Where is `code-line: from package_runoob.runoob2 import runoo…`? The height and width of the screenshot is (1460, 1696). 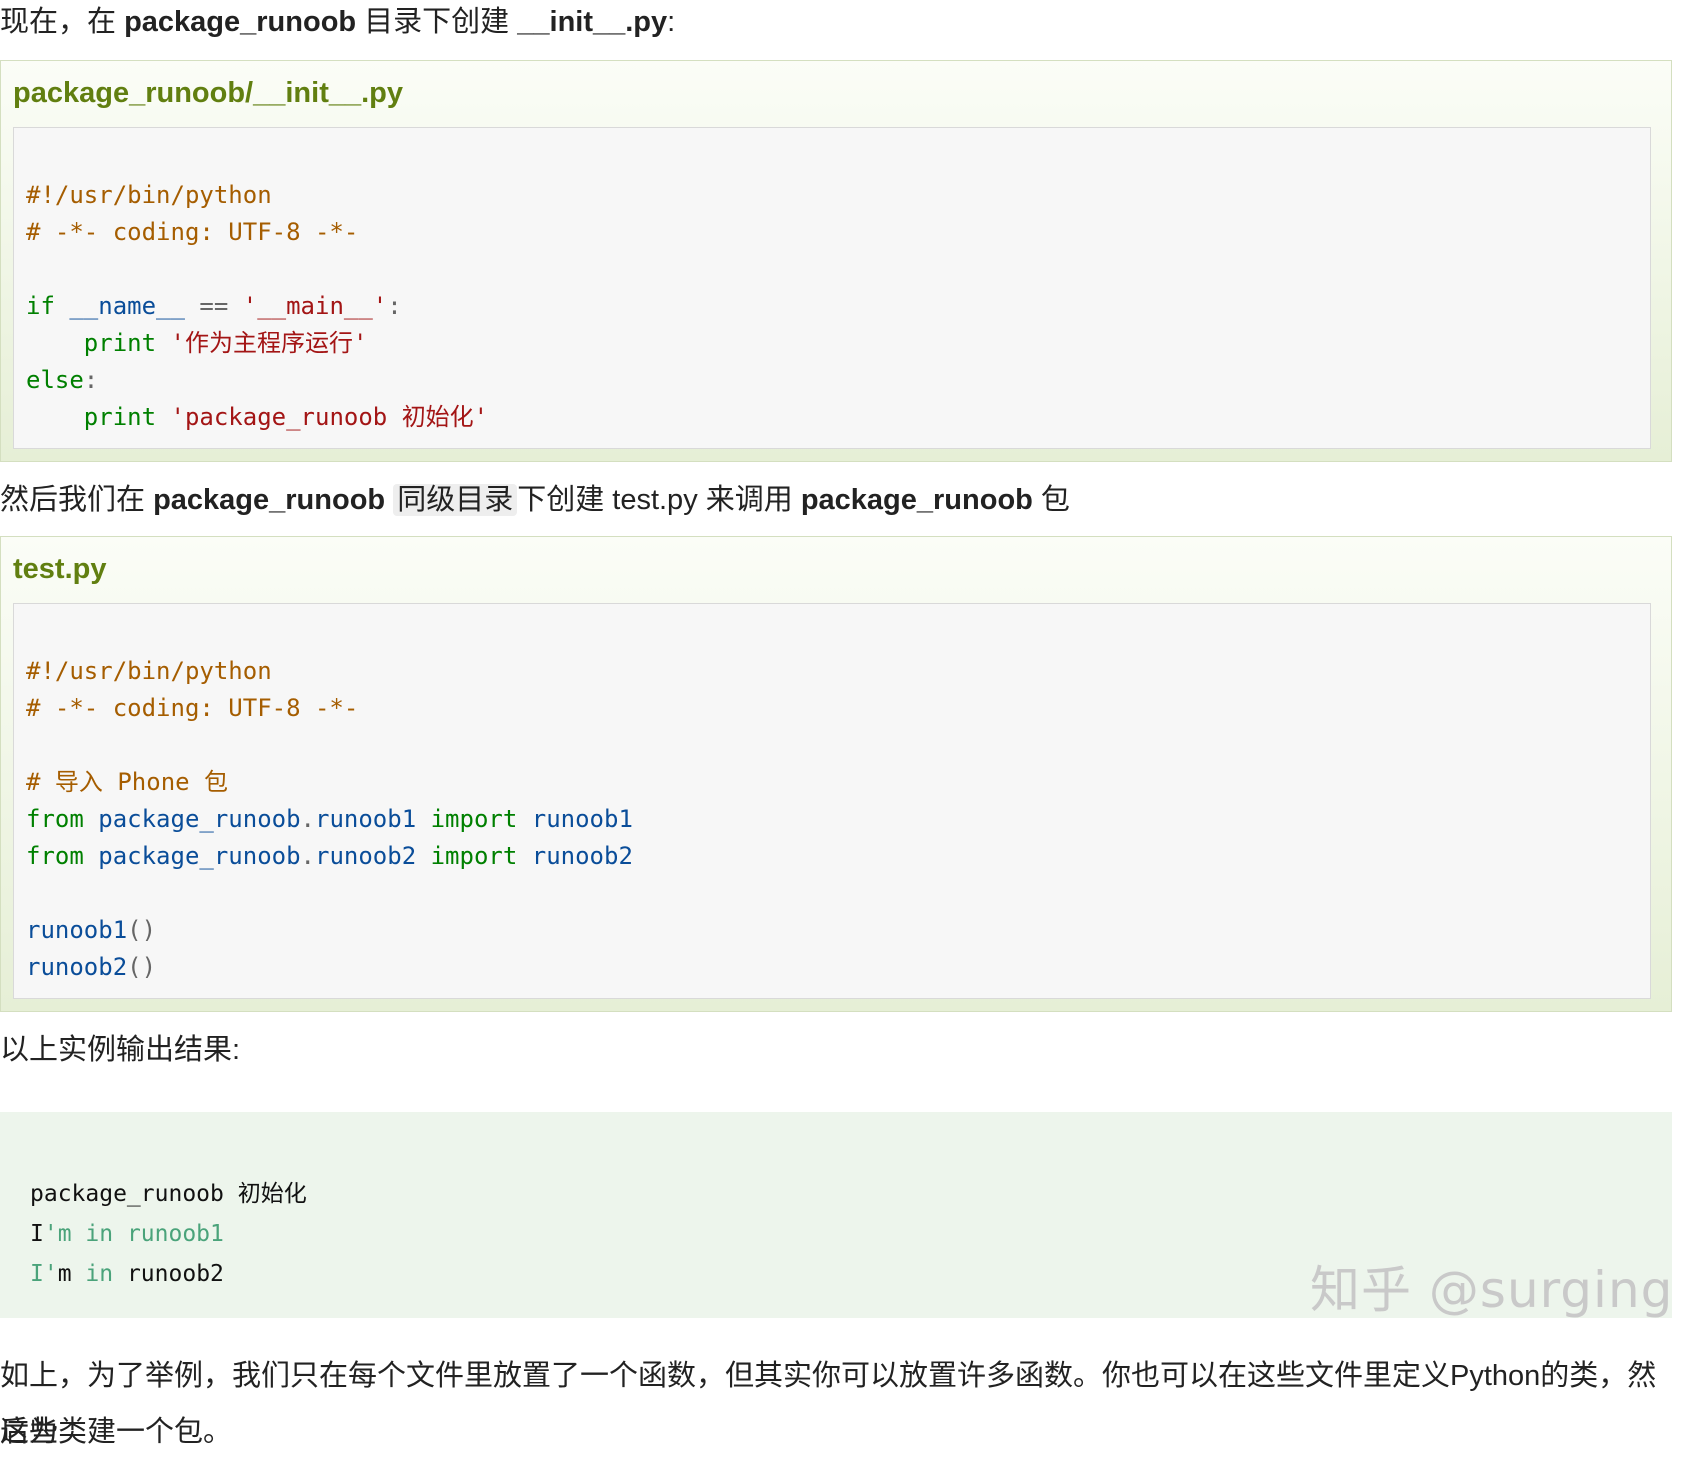 code-line: from package_runoob.runoob2 import runoo… is located at coordinates (329, 856).